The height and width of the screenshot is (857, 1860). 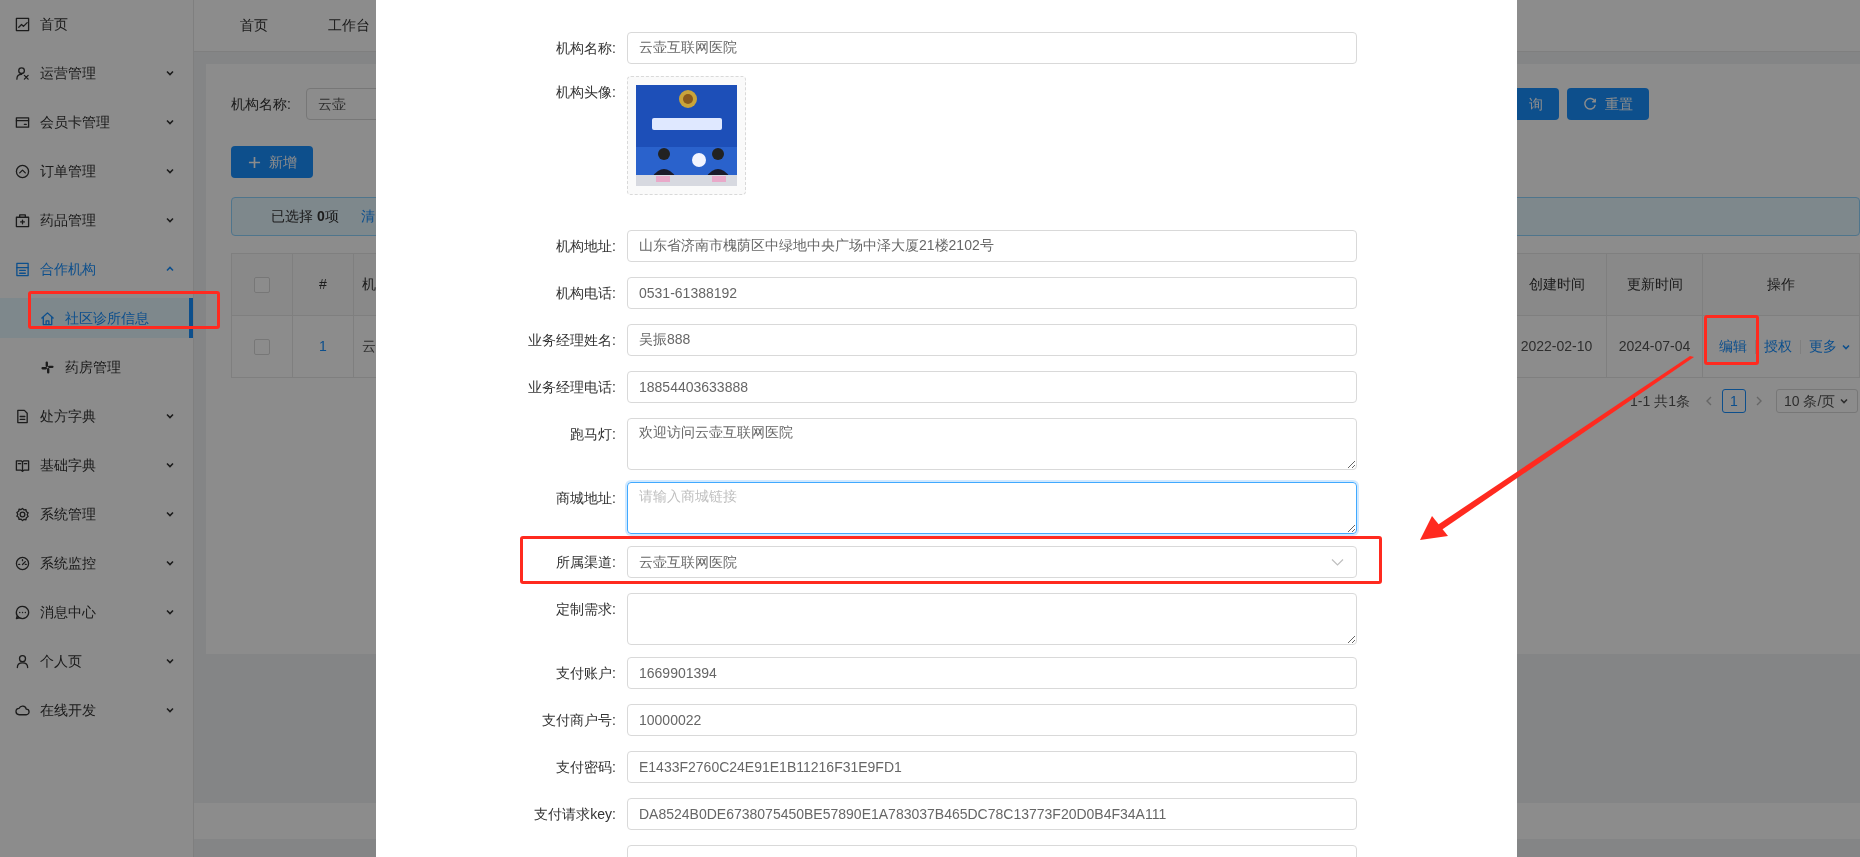 What do you see at coordinates (22, 122) in the screenshot?
I see `card-icon` at bounding box center [22, 122].